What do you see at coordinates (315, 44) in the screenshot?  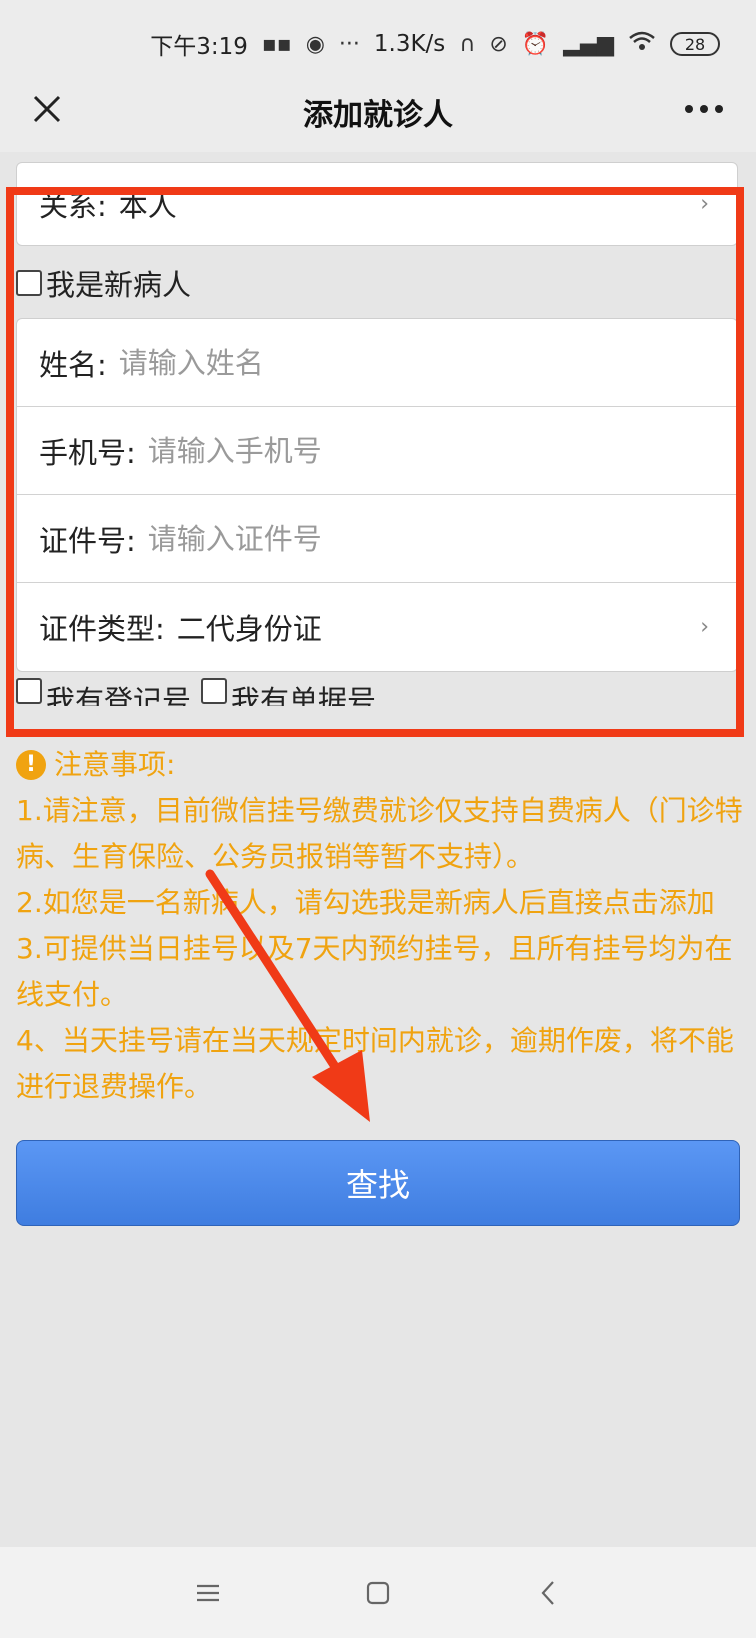 I see `weibo-icon: ◉` at bounding box center [315, 44].